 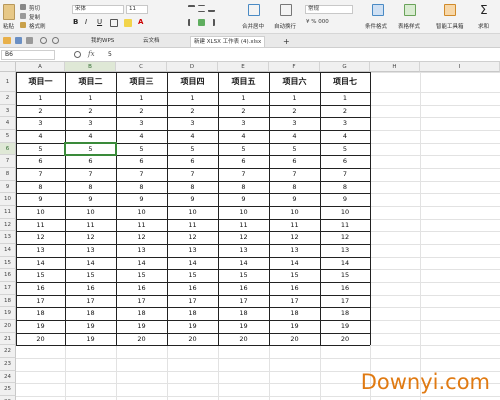 What do you see at coordinates (8, 26) in the screenshot?
I see `paste-button: 粘贴` at bounding box center [8, 26].